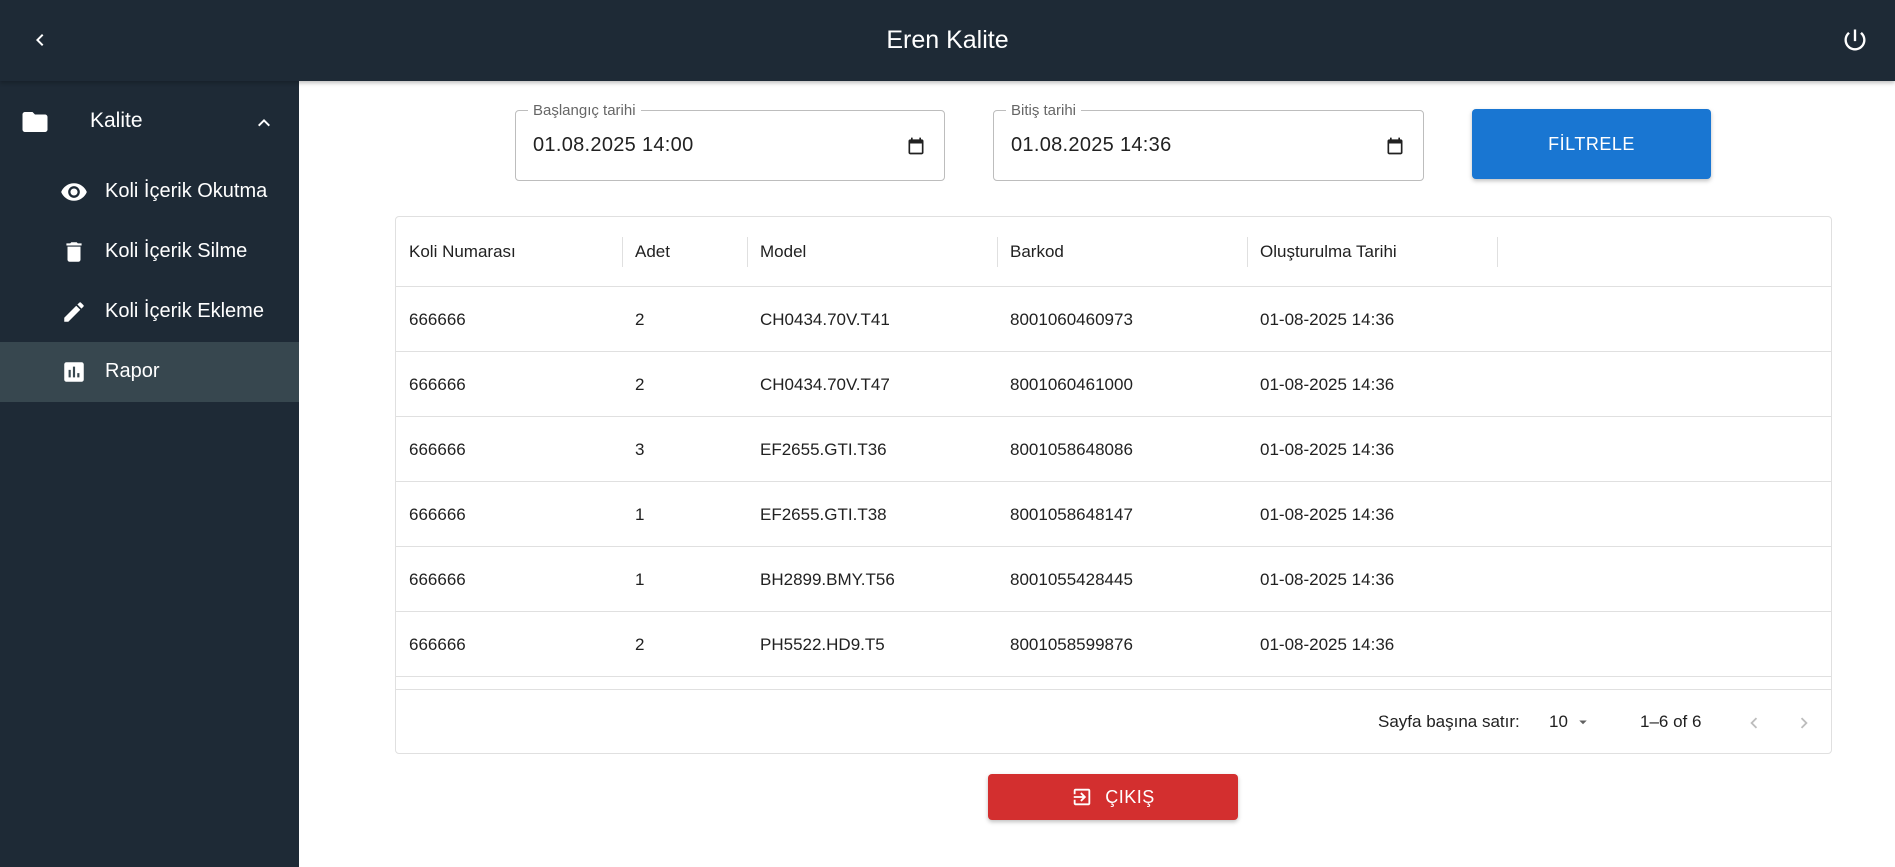 The width and height of the screenshot is (1895, 867). I want to click on caret-down-icon, so click(1583, 722).